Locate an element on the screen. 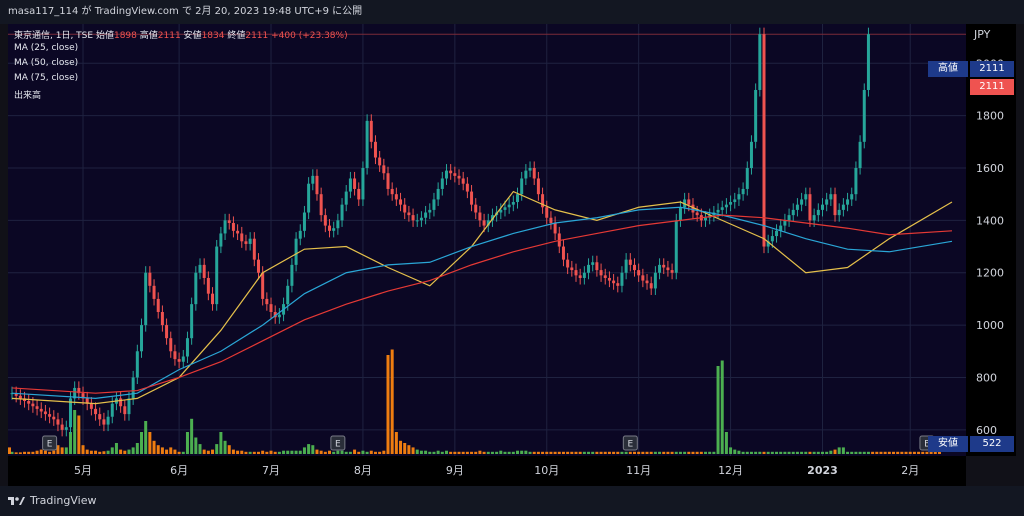  time-tick-label: 6月 is located at coordinates (179, 470).